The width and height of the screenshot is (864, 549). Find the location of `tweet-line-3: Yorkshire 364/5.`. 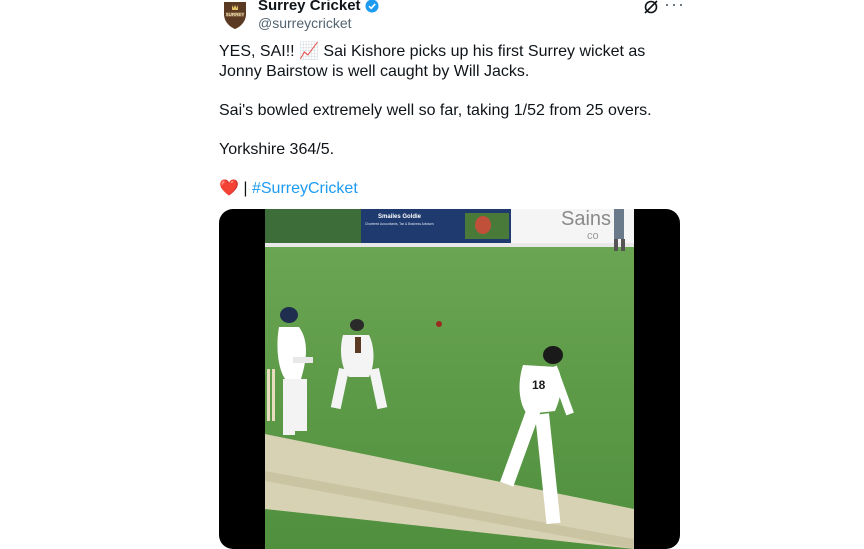

tweet-line-3: Yorkshire 364/5. is located at coordinates (277, 149).